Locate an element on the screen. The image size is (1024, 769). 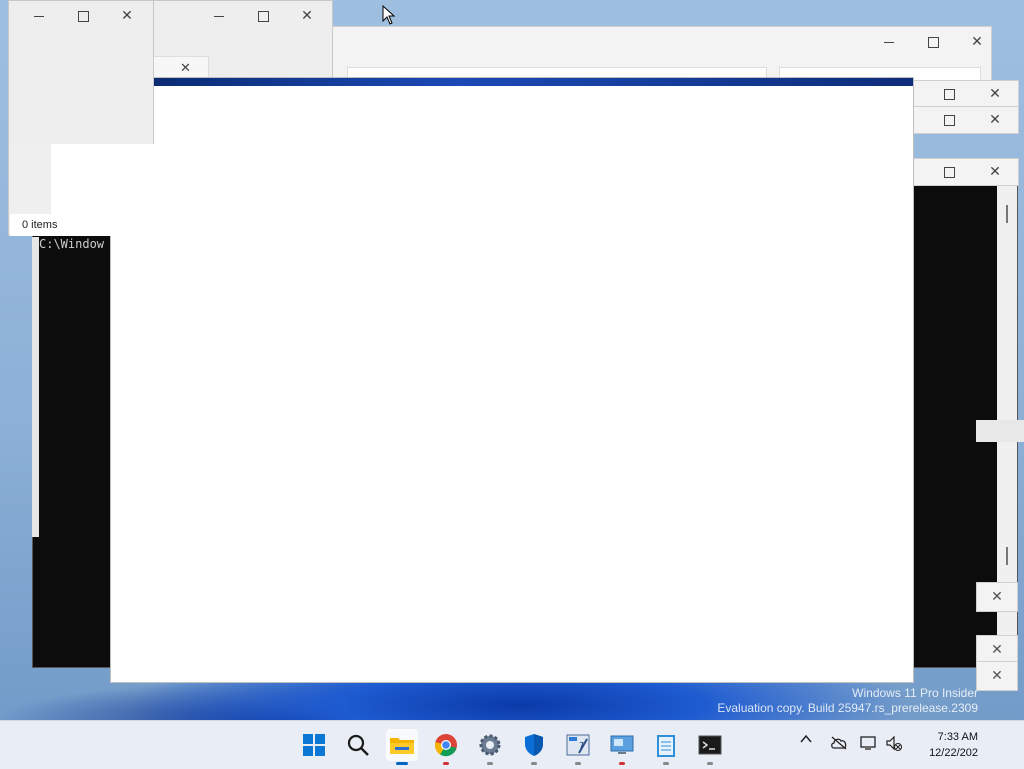
windows-start-icon is located at coordinates (314, 745).